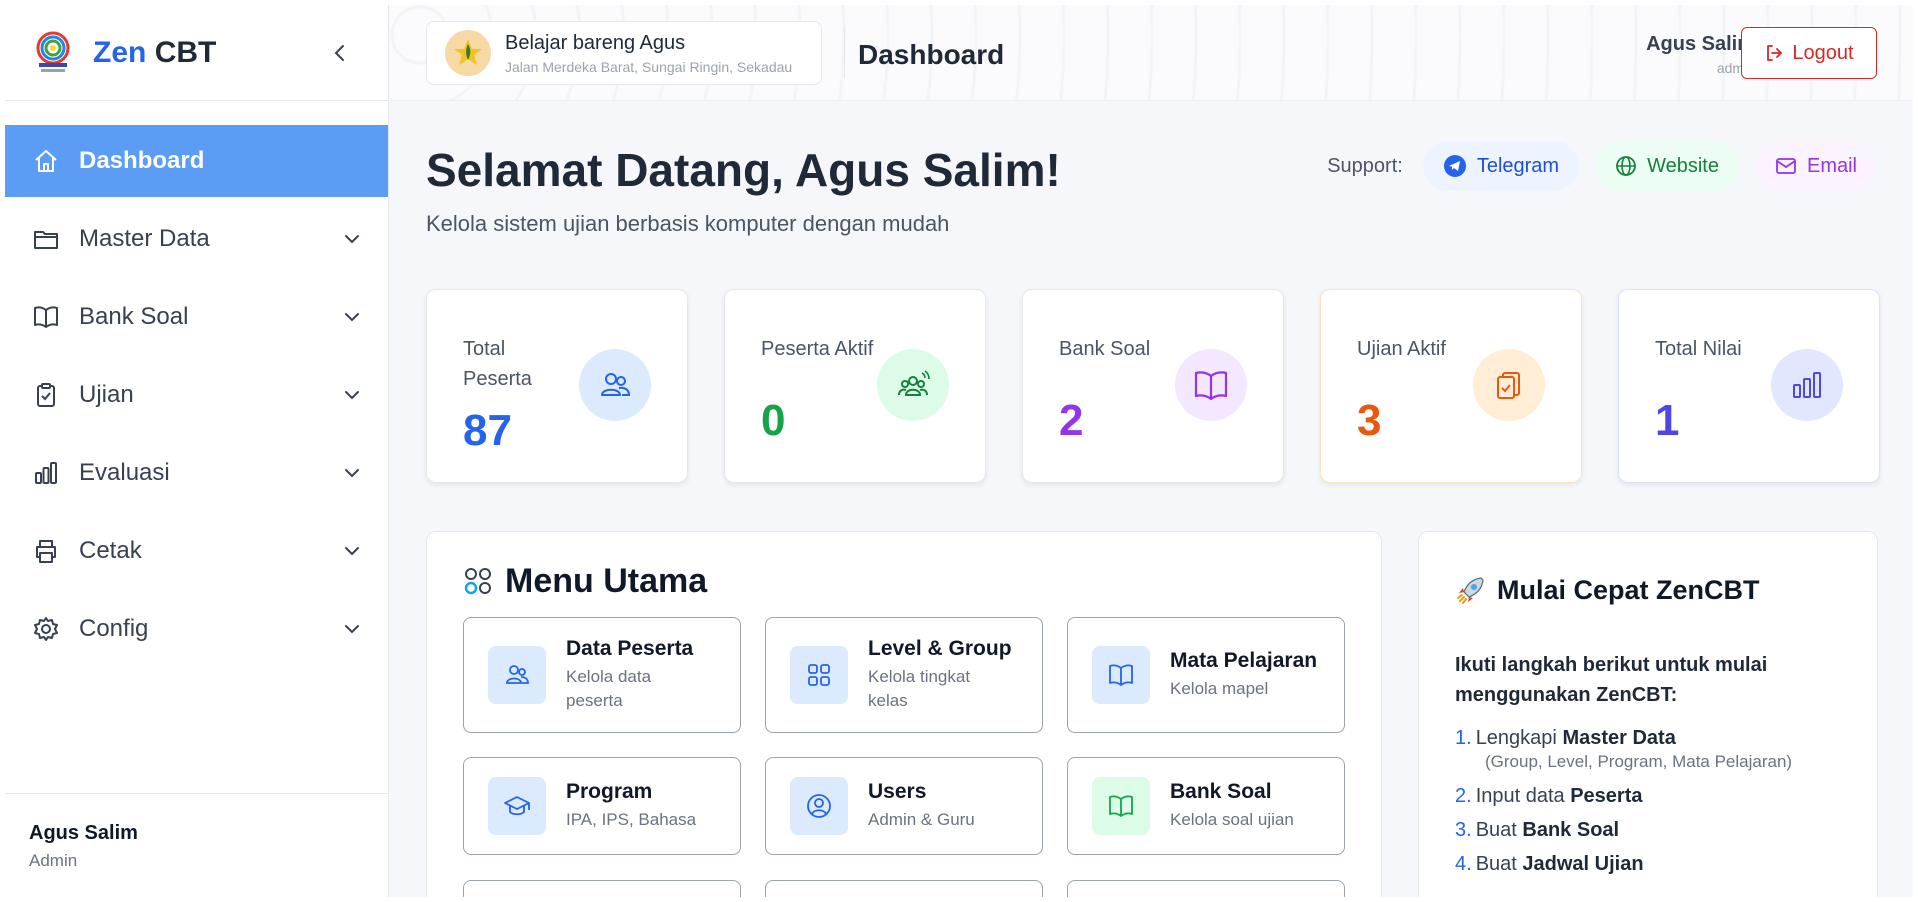 This screenshot has width=1918, height=902. I want to click on sidebar-item-master-data: Master Data, so click(196, 239).